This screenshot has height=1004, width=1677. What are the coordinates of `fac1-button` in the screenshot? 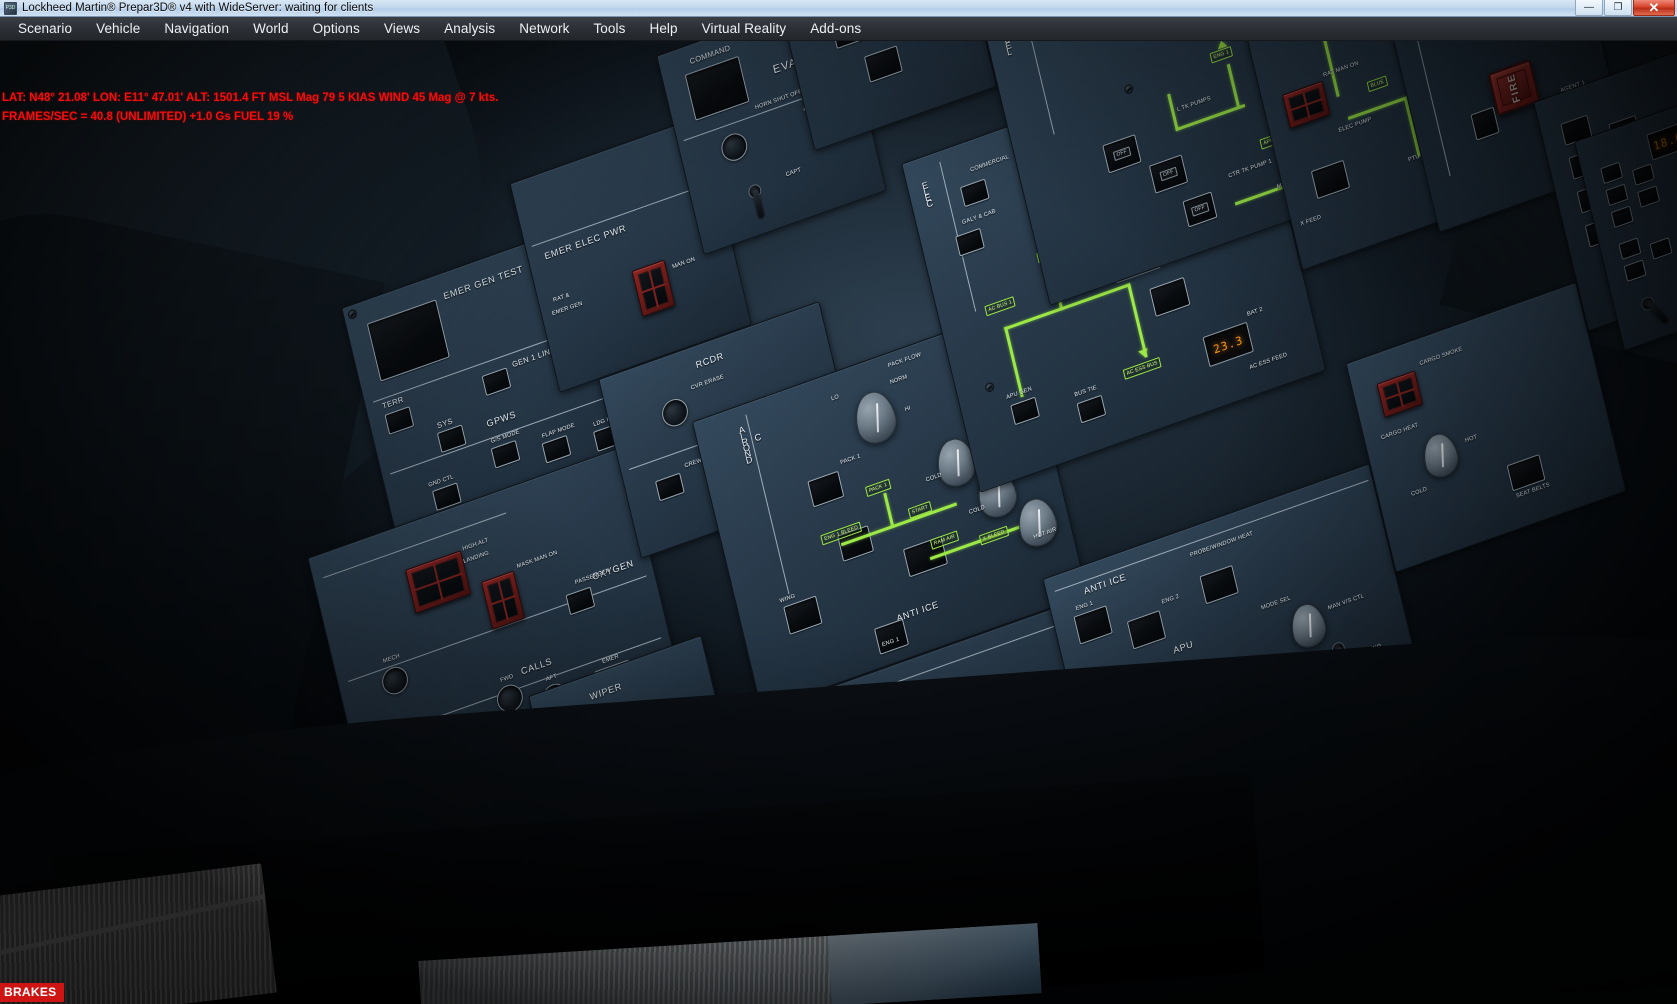 It's located at (883, 64).